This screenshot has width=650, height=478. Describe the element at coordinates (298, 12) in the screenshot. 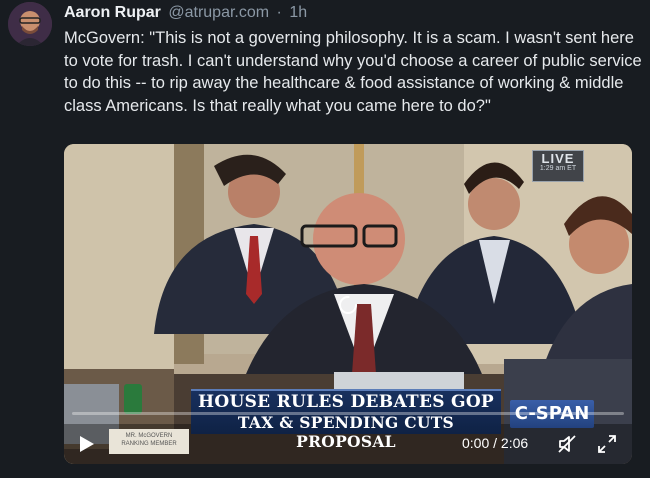

I see `post-timestamp: 1h` at that location.